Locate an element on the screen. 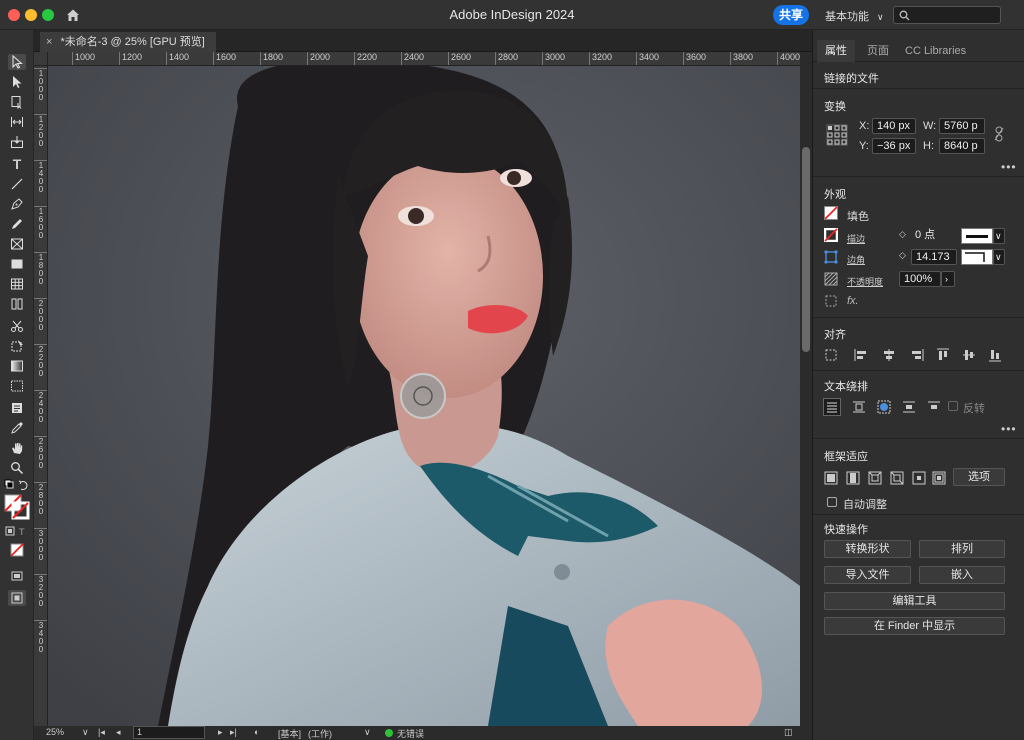 The width and height of the screenshot is (1024, 740). stroke-swatch-icon is located at coordinates (831, 235).